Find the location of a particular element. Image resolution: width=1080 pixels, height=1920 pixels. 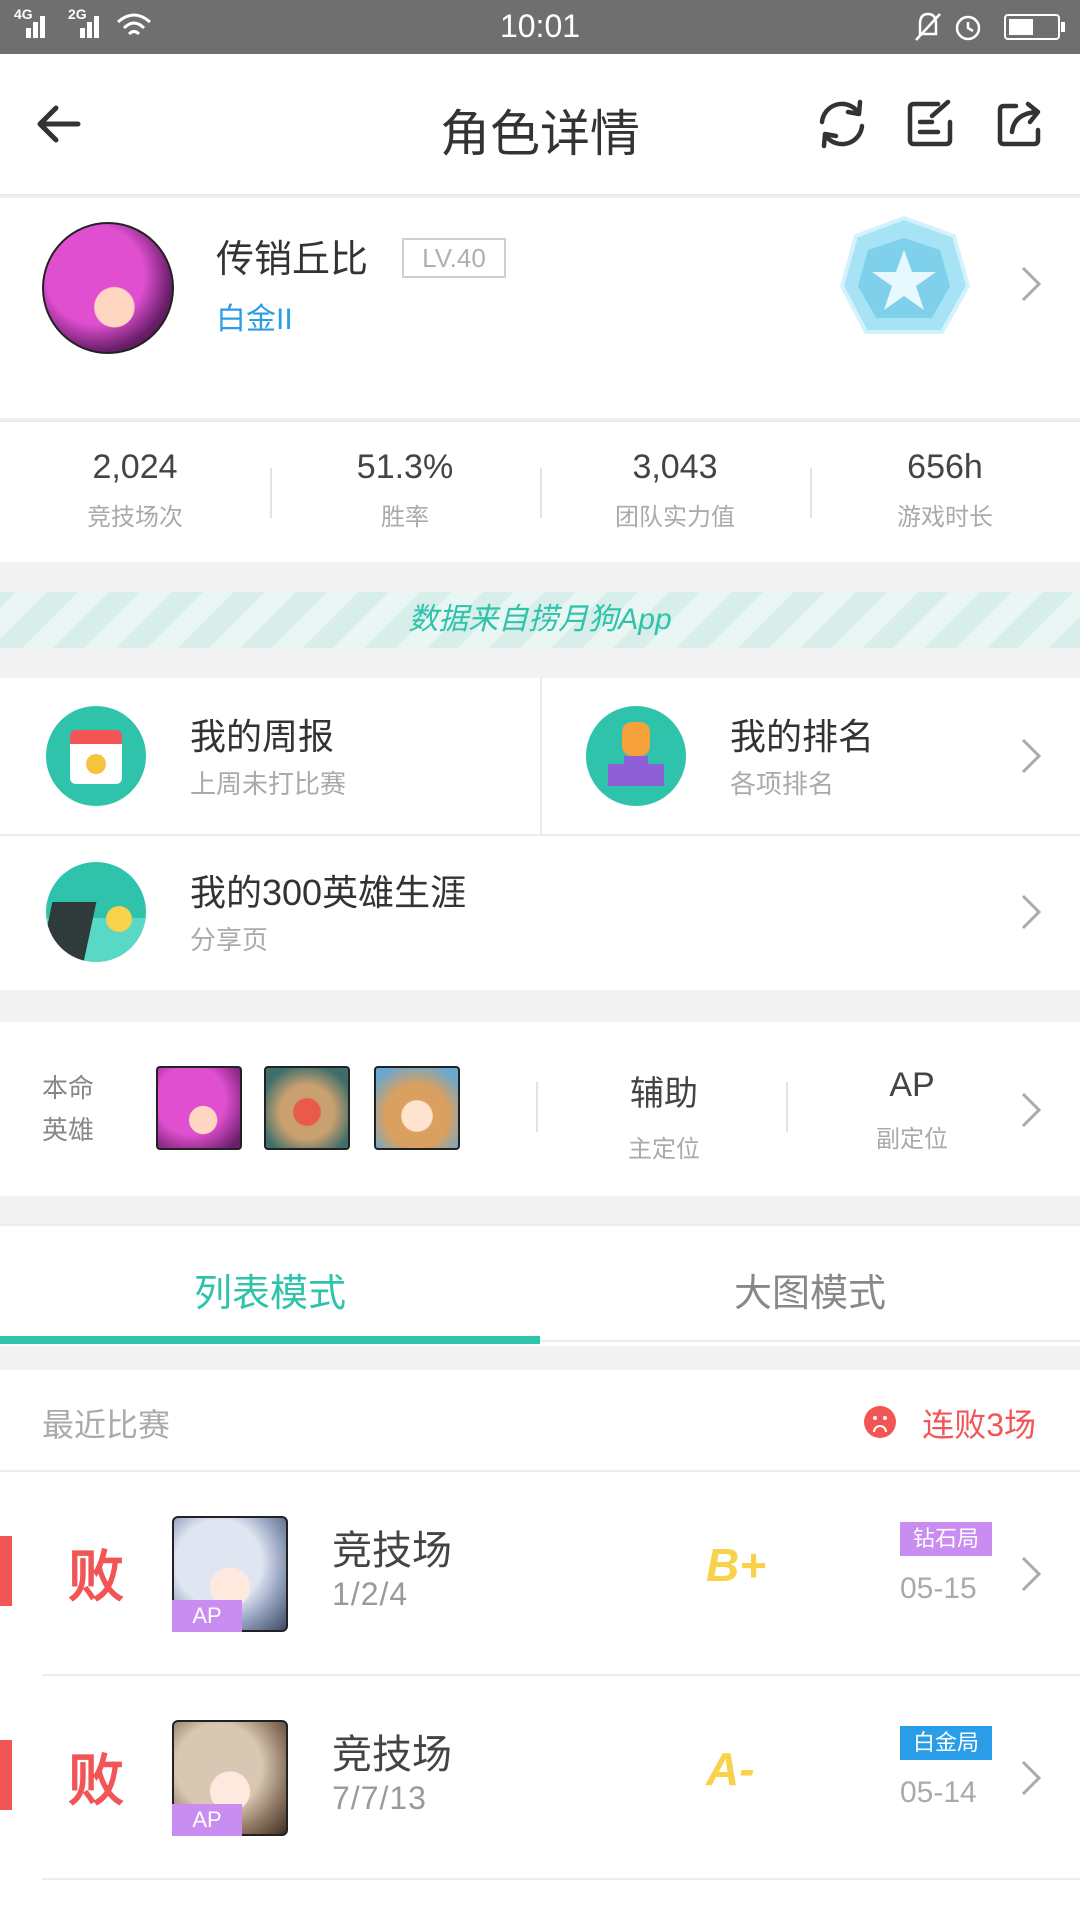

player-name: 传销丘比 is located at coordinates (292, 260).